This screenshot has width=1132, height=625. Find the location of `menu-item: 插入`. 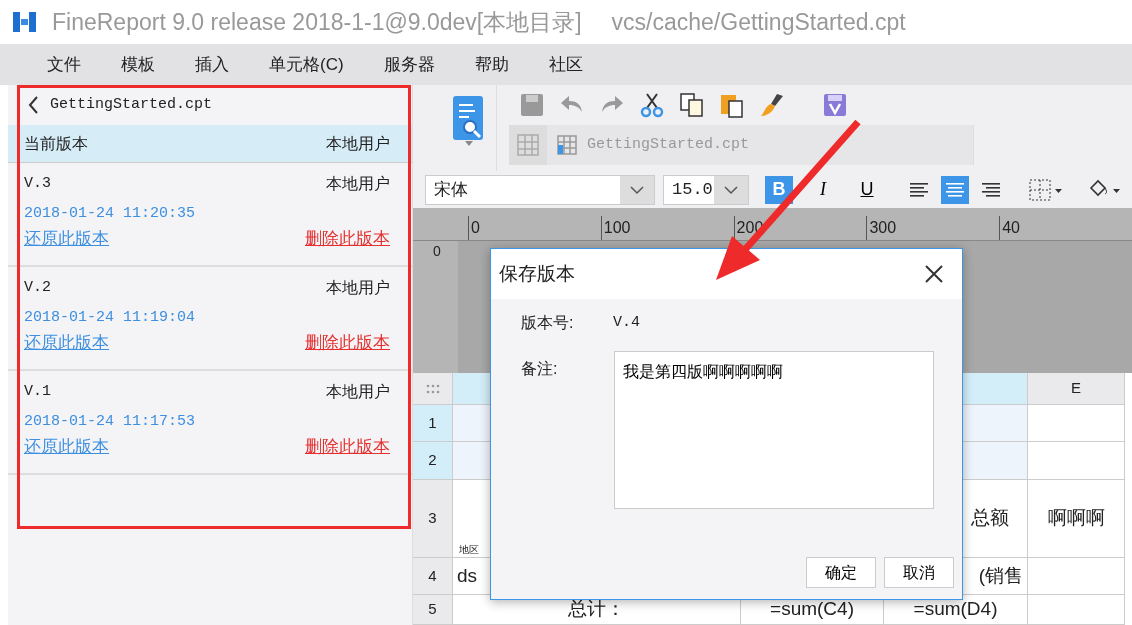

menu-item: 插入 is located at coordinates (212, 64).